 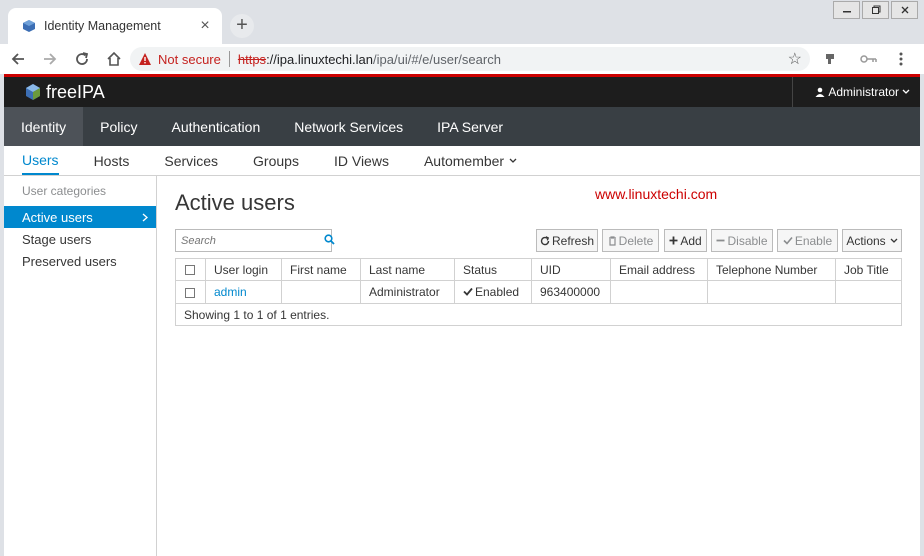 I want to click on user-login-link: admin, so click(x=230, y=292).